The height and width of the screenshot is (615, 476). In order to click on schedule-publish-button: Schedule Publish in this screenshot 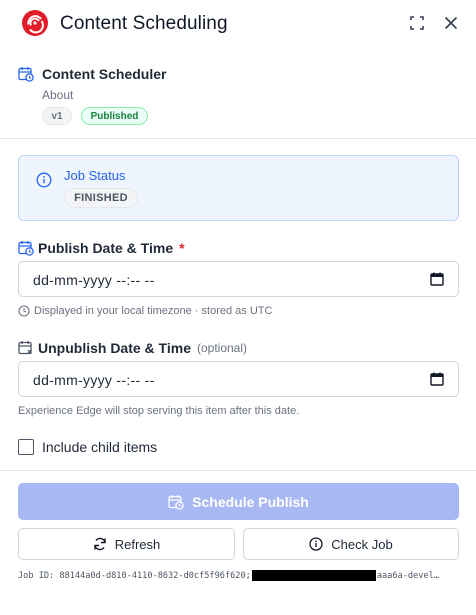, I will do `click(238, 501)`.